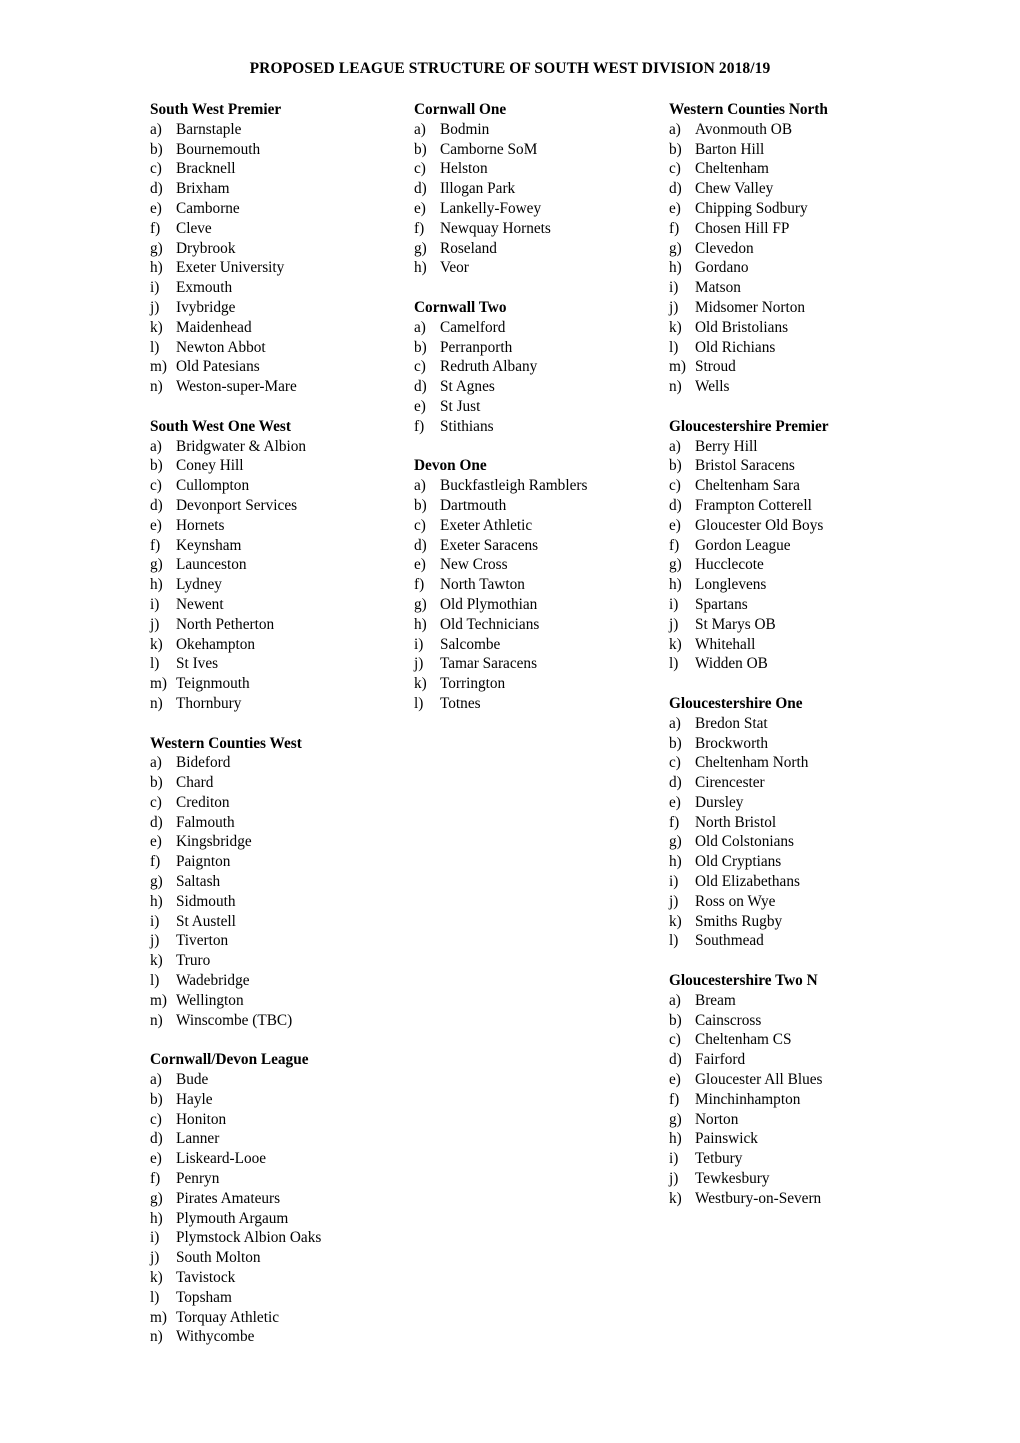 Image resolution: width=1020 pixels, height=1443 pixels. I want to click on list-item: f) Chosen Hill FP, so click(819, 229).